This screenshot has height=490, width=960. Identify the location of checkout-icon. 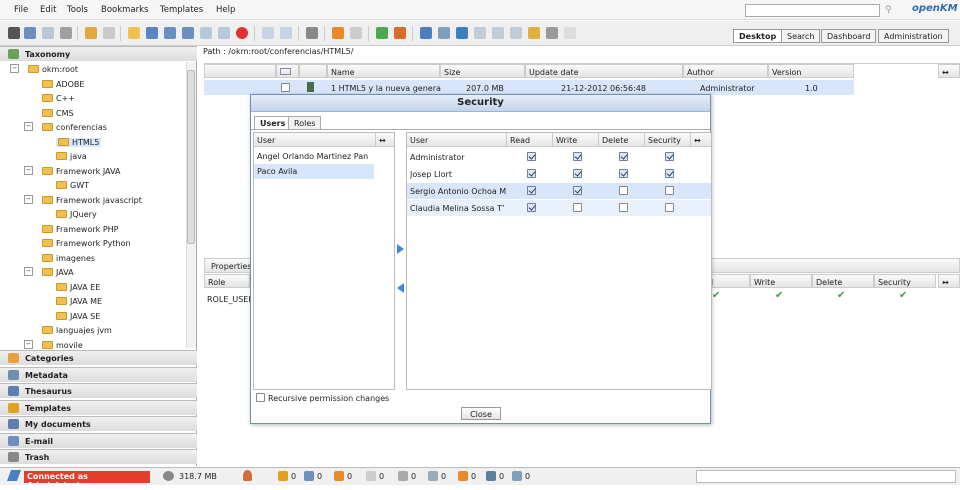
(152, 33).